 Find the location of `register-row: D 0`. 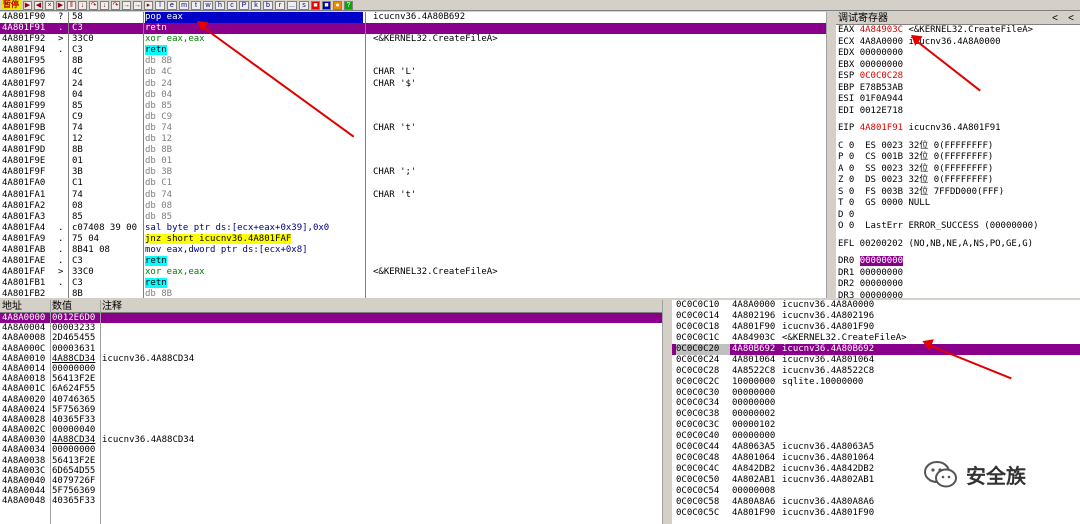

register-row: D 0 is located at coordinates (958, 216).